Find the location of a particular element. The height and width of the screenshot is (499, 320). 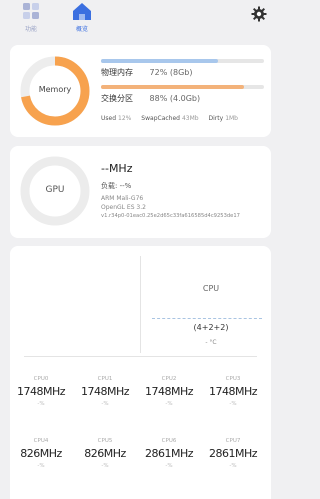

cpu-core-3: CPU3 1748MHz -% is located at coordinates (233, 391).